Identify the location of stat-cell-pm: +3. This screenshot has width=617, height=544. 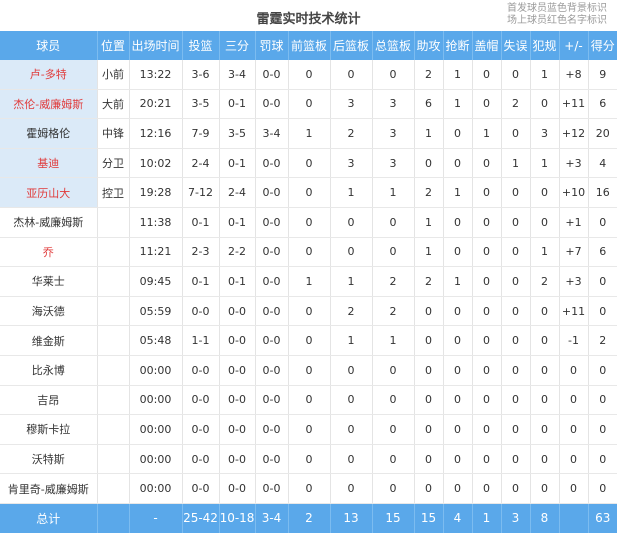
(574, 281).